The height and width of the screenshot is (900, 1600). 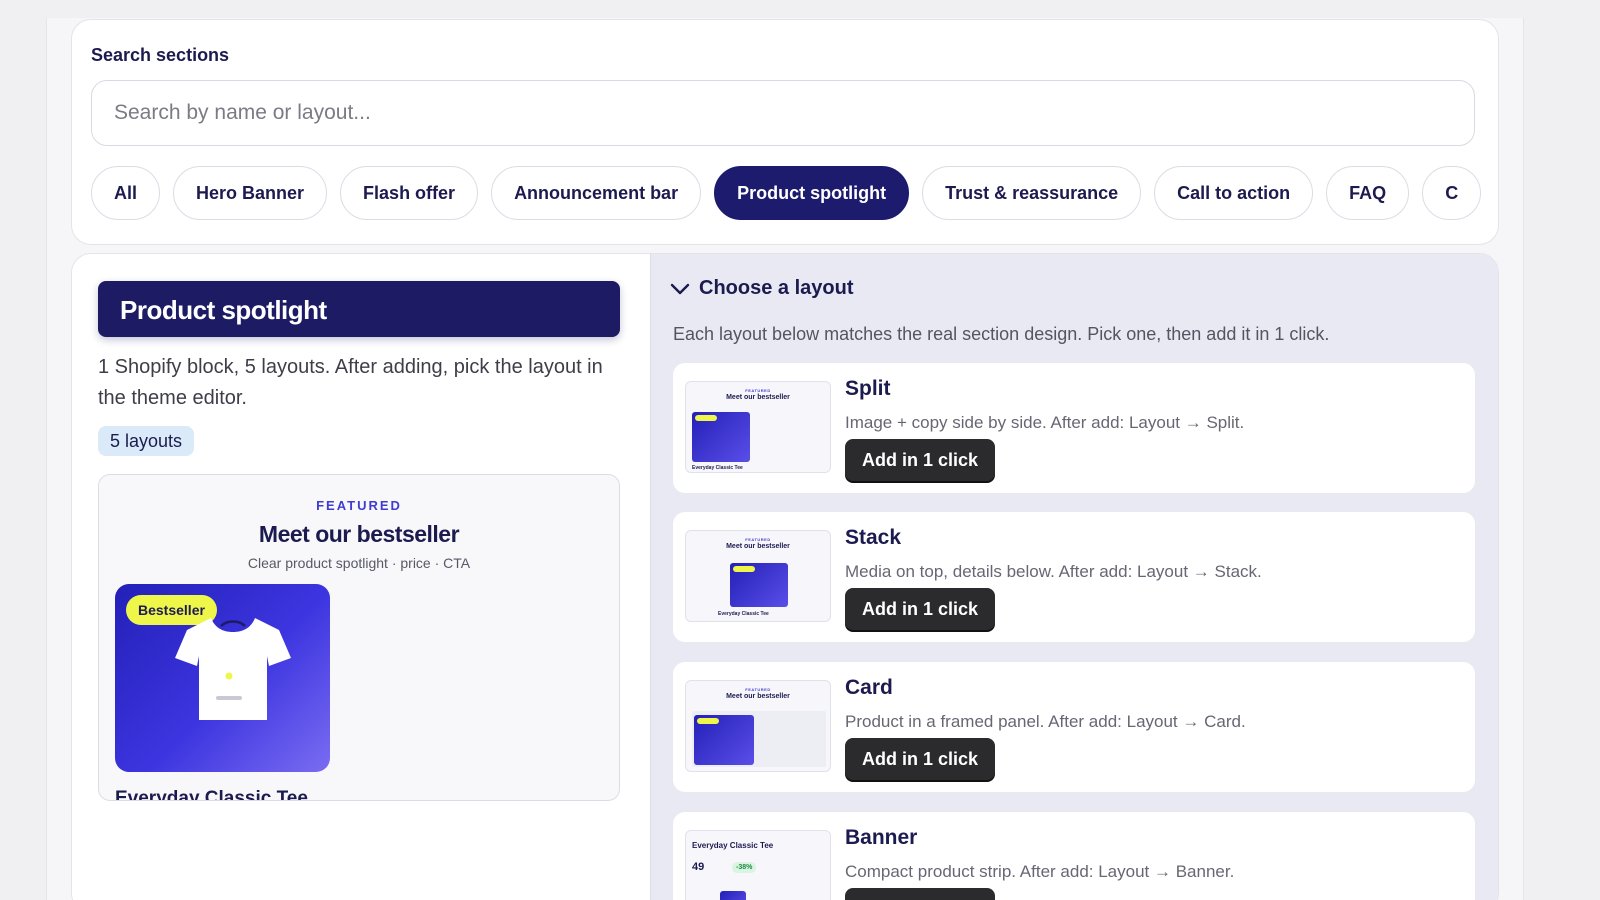 I want to click on filter-chip-product-spotlight: Product spotlight, so click(x=812, y=193).